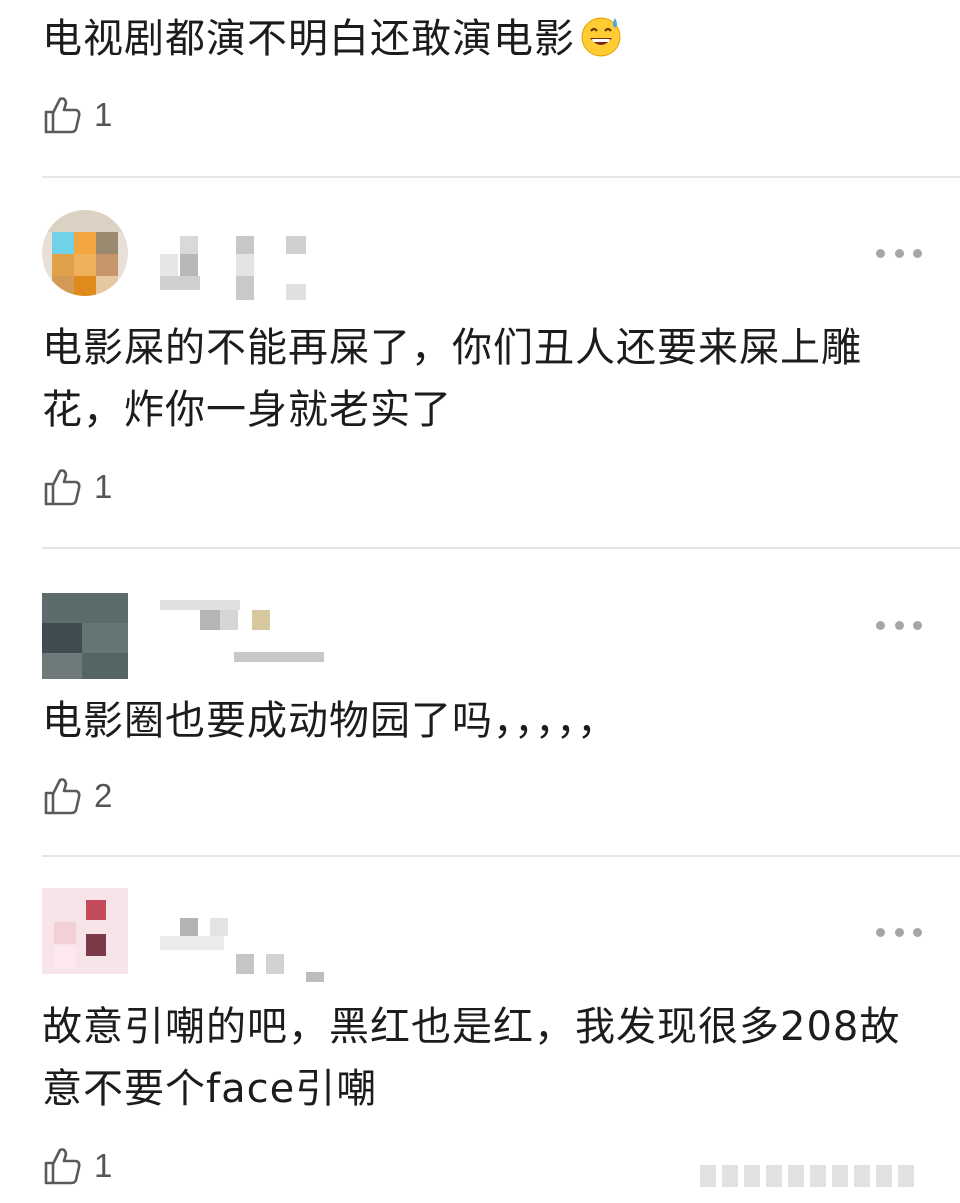 The image size is (960, 1203). Describe the element at coordinates (103, 795) in the screenshot. I see `like-count: 2` at that location.